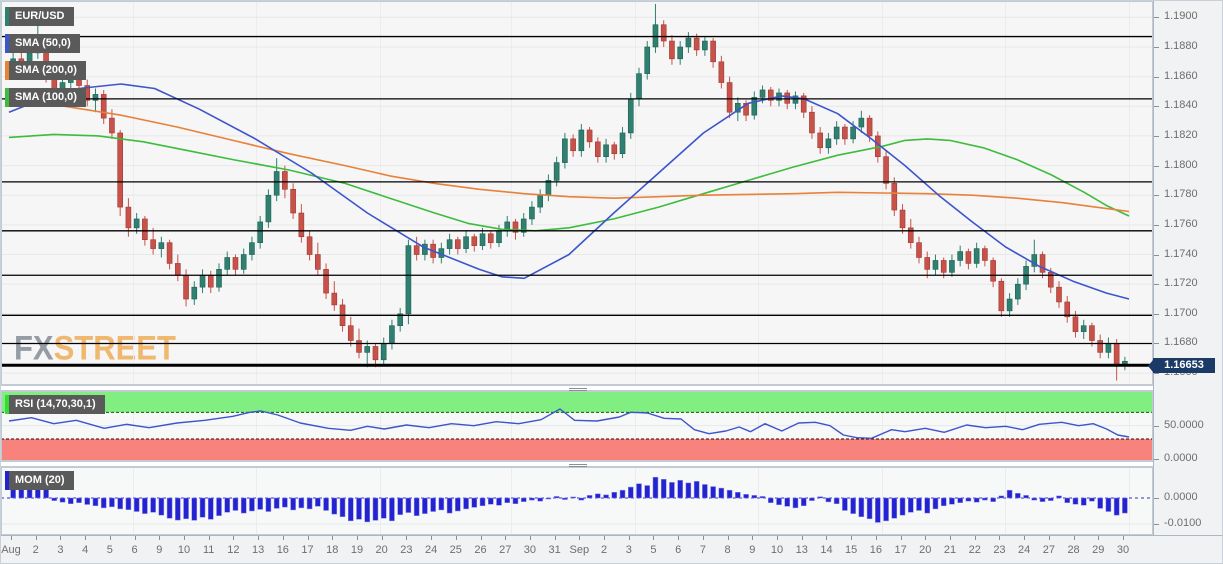 This screenshot has height=564, width=1223. Describe the element at coordinates (45, 70) in the screenshot. I see `sma200-label-box: SMA (200,0)` at that location.